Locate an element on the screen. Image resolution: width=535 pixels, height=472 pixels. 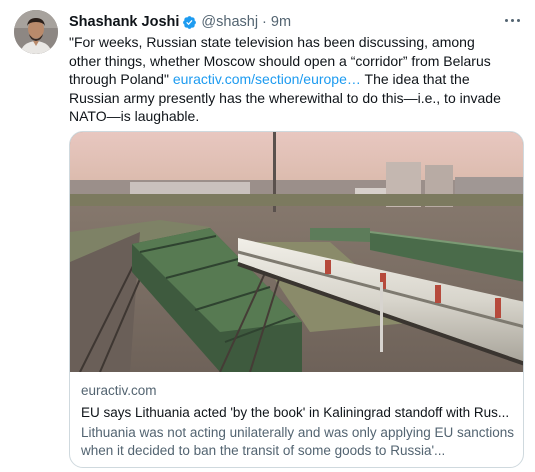
avatar-photo-icon is located at coordinates (36, 32).